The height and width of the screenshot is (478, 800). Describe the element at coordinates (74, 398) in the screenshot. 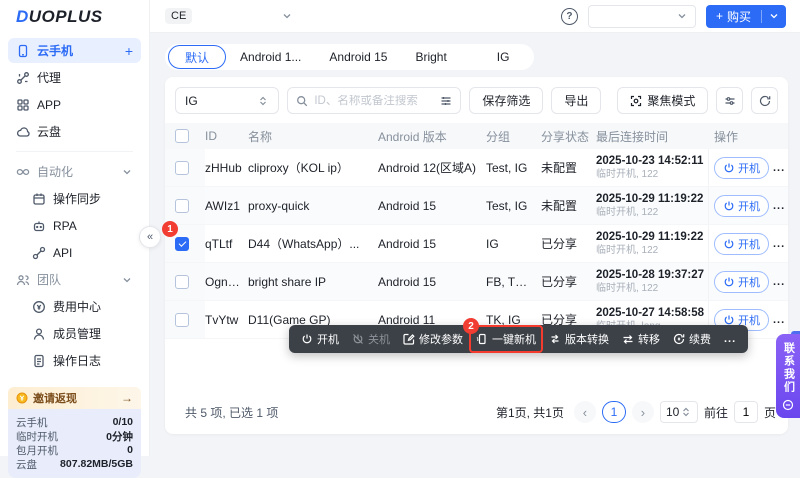

I see `invite-cashback-banner: 邀请返现 →` at that location.